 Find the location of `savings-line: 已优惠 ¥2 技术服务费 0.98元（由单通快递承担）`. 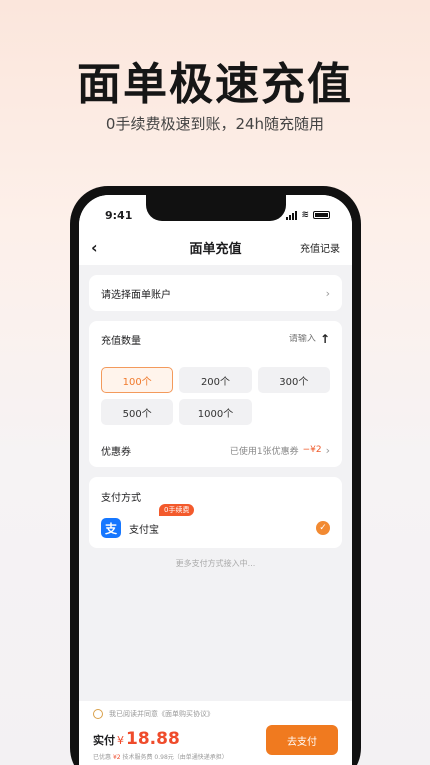

savings-line: 已优惠 ¥2 技术服务费 0.98元（由单通快递承担） is located at coordinates (160, 756).